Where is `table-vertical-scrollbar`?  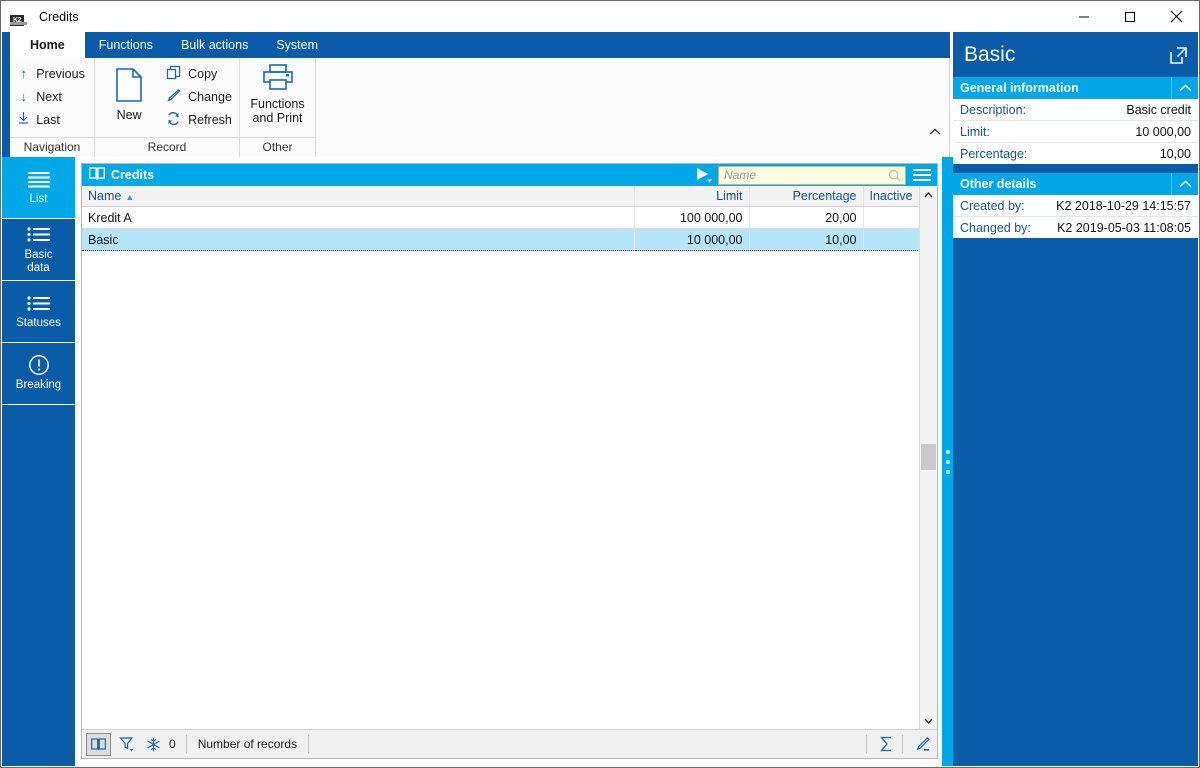
table-vertical-scrollbar is located at coordinates (928, 457).